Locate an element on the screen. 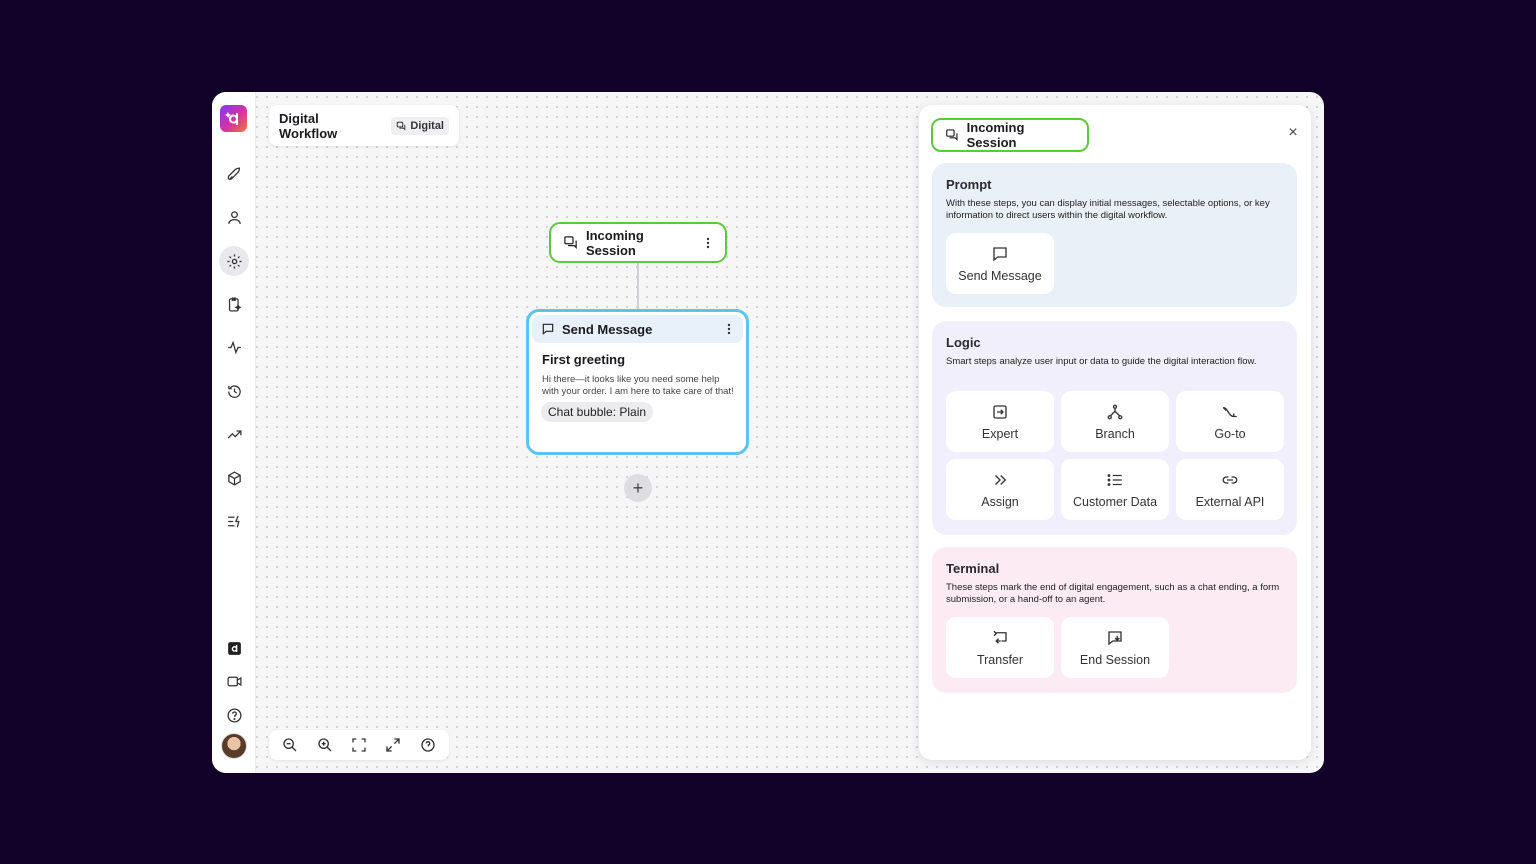  incoming-session-node: Incoming Session is located at coordinates (638, 242).